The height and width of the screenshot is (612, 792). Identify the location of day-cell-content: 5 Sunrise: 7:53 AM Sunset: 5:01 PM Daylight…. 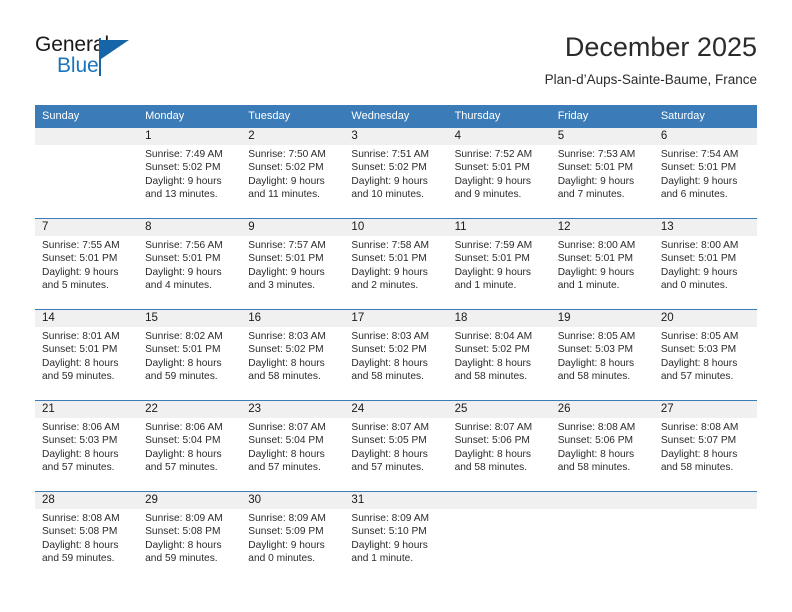
(602, 173).